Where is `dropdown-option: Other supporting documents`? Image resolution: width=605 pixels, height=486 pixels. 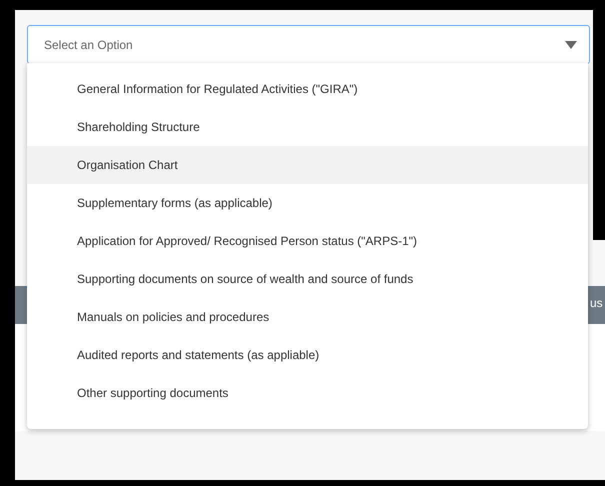
dropdown-option: Other supporting documents is located at coordinates (307, 393).